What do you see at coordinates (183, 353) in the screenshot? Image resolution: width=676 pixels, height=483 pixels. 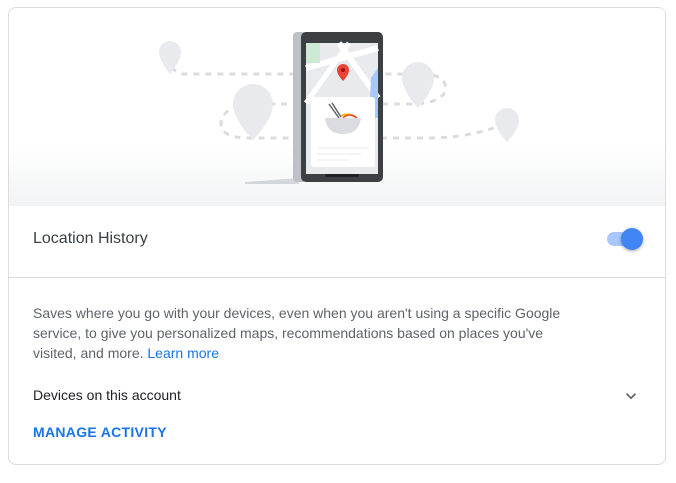 I see `learn-more-link: Learn more` at bounding box center [183, 353].